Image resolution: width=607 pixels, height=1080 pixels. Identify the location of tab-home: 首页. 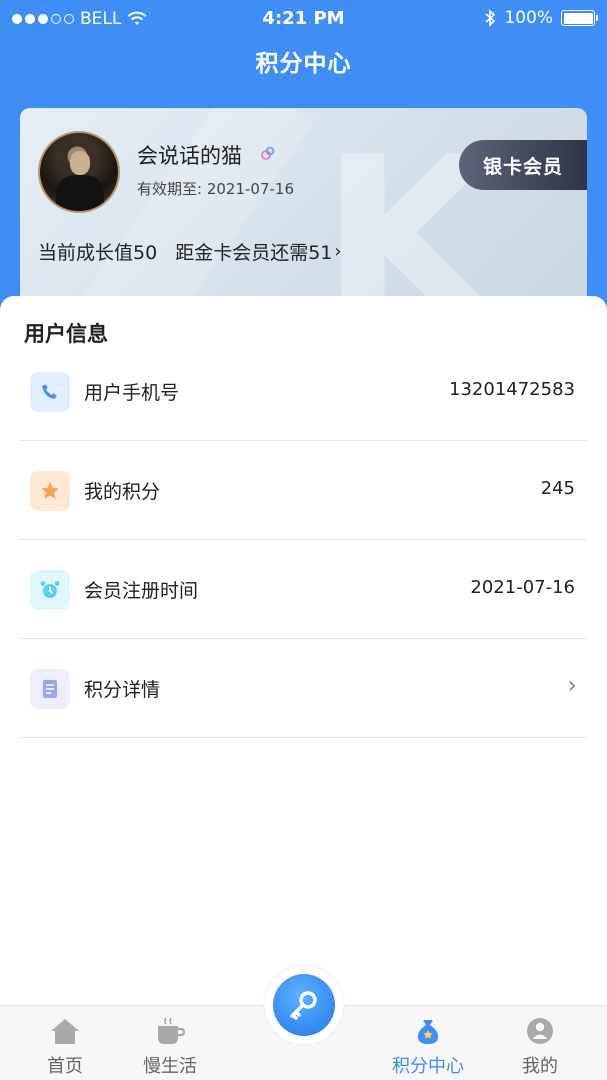
(65, 1046).